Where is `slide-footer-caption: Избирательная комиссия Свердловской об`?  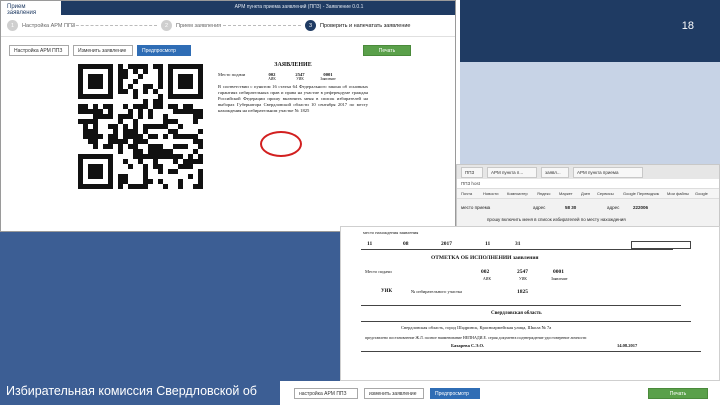
slide-footer-caption: Избирательная комиссия Свердловской об is located at coordinates (131, 391).